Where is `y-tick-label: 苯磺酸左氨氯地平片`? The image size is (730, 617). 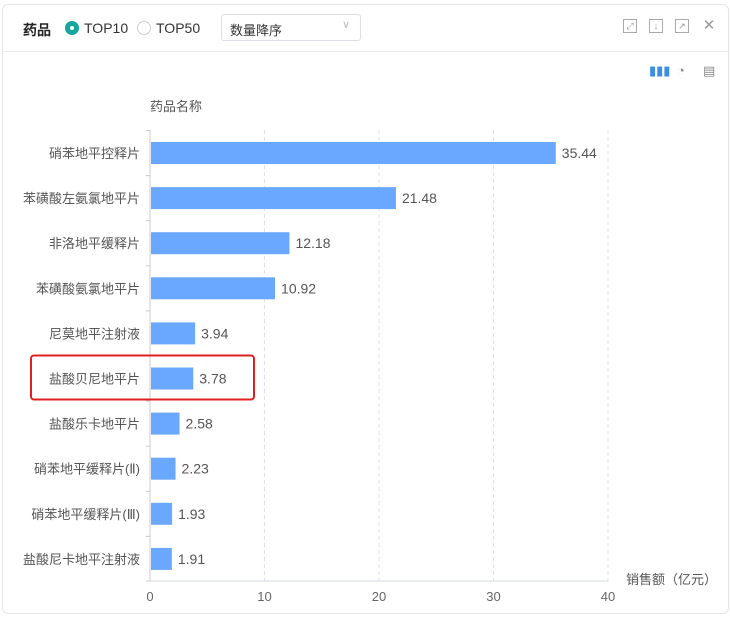
y-tick-label: 苯磺酸左氨氯地平片 is located at coordinates (81, 198).